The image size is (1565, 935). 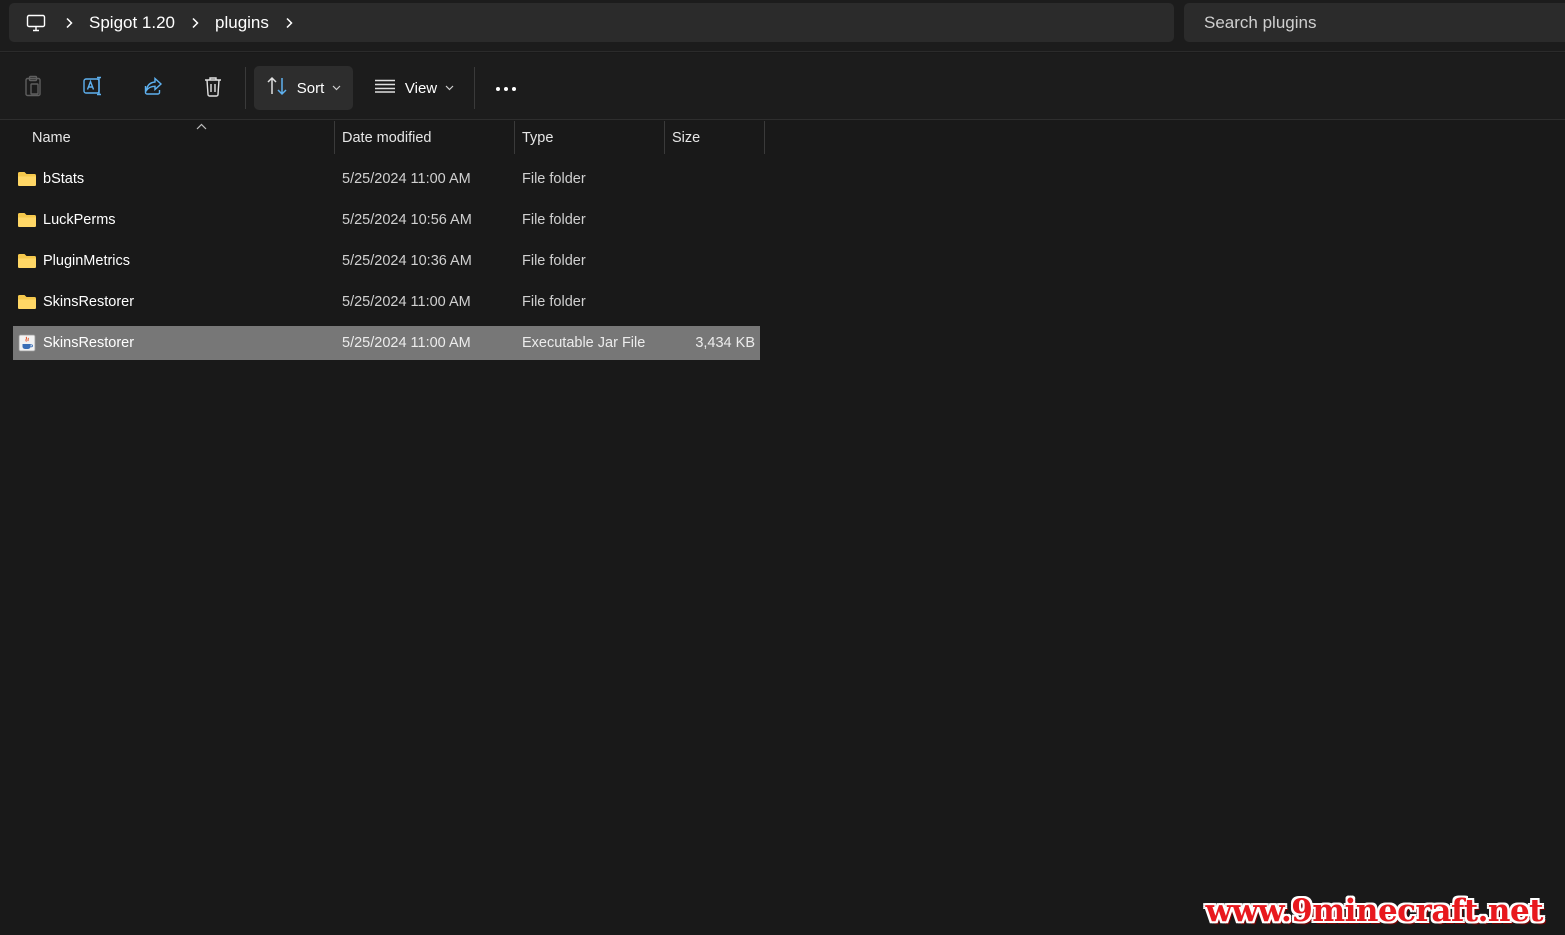 I want to click on file-name: bStats, so click(x=64, y=179).